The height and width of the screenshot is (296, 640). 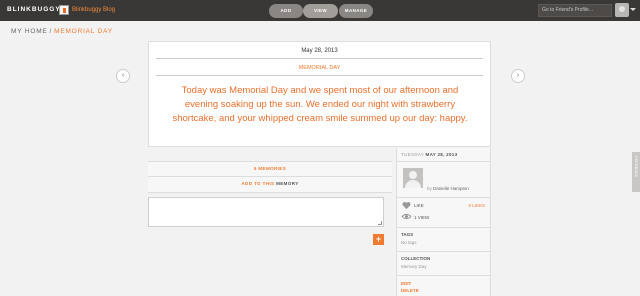 What do you see at coordinates (286, 11) in the screenshot?
I see `nav-add-button: ADD` at bounding box center [286, 11].